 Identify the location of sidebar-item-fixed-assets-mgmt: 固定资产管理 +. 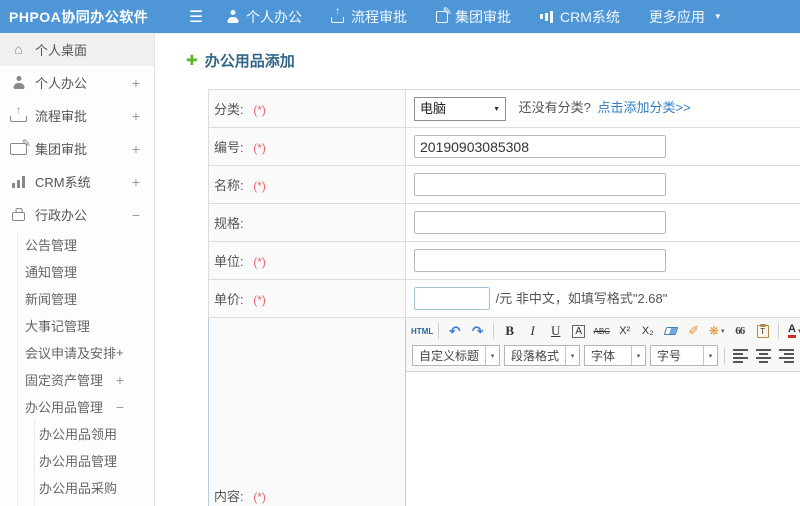
(86, 379).